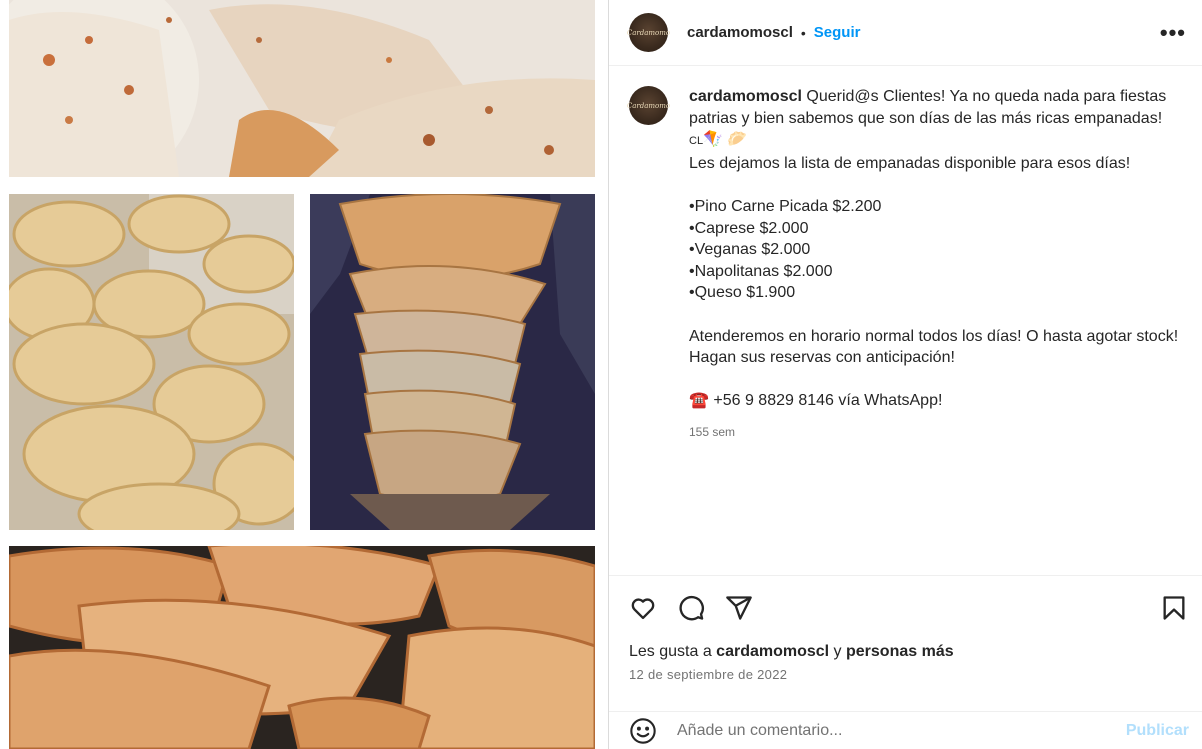 Image resolution: width=1202 pixels, height=749 pixels. Describe the element at coordinates (643, 731) in the screenshot. I see `smiley-icon` at that location.